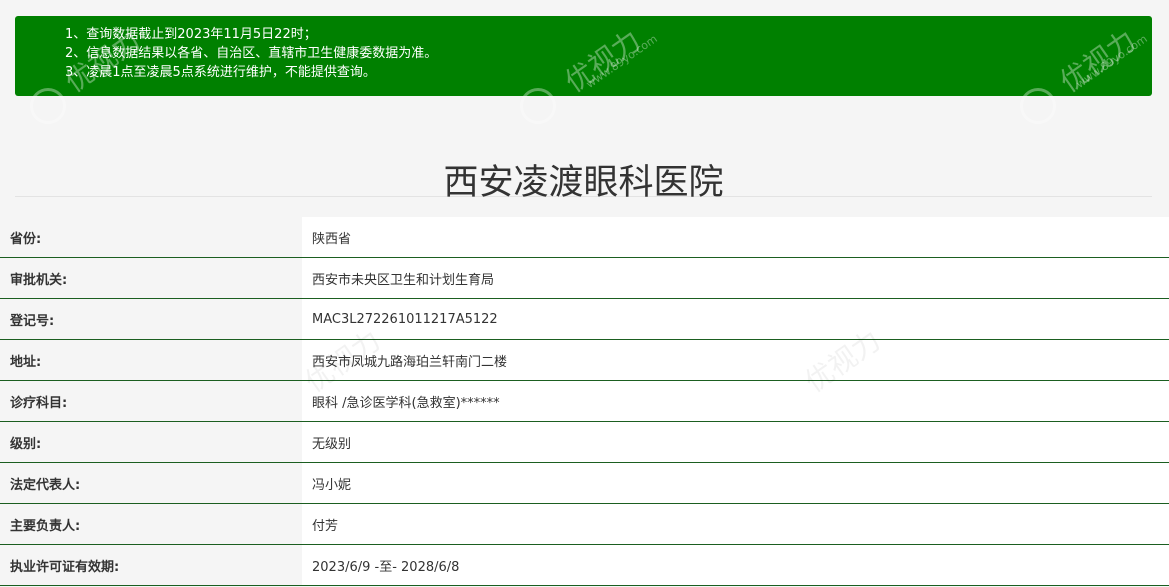 The height and width of the screenshot is (587, 1169). What do you see at coordinates (151, 360) in the screenshot?
I see `row-label: 地址:` at bounding box center [151, 360].